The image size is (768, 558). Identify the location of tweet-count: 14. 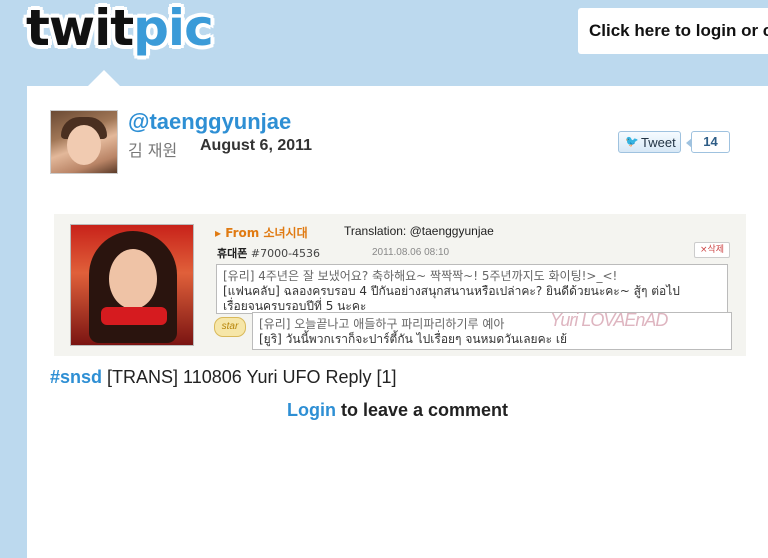
(708, 142).